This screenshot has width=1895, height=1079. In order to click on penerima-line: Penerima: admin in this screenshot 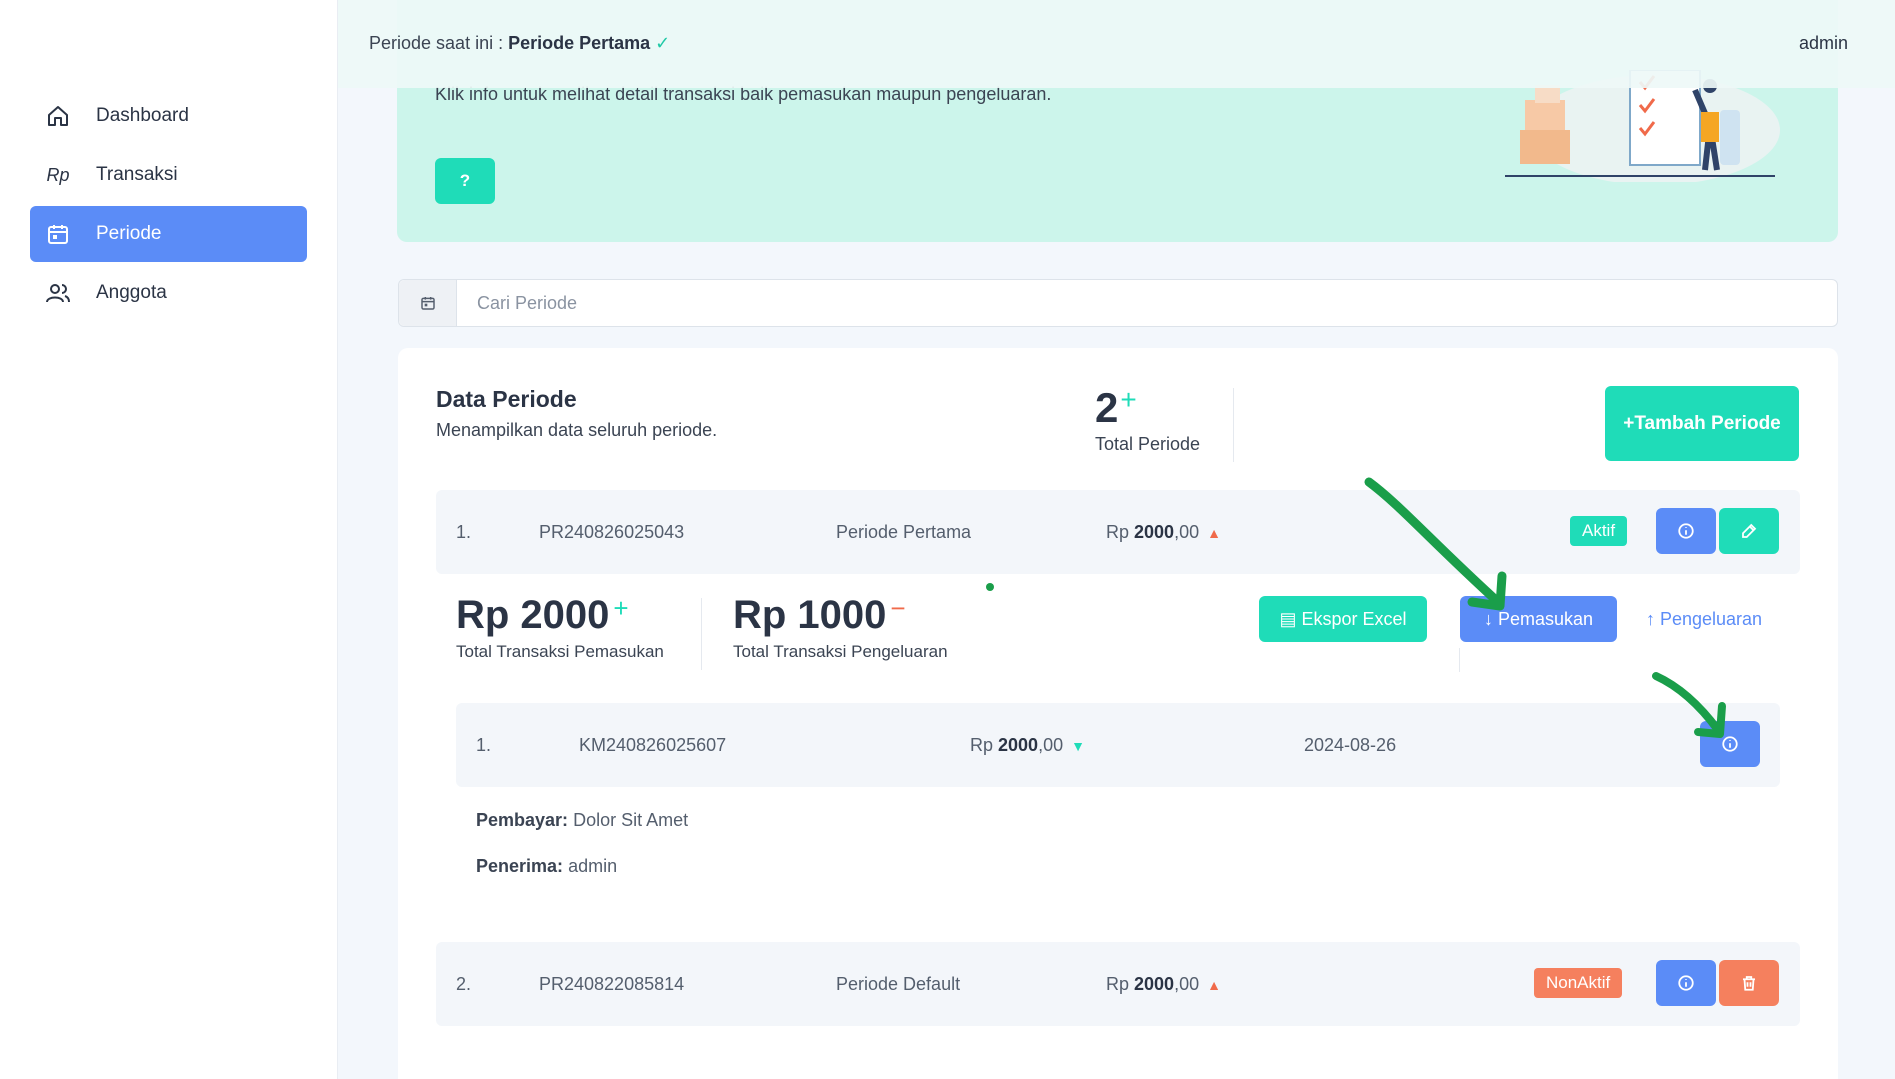, I will do `click(546, 866)`.